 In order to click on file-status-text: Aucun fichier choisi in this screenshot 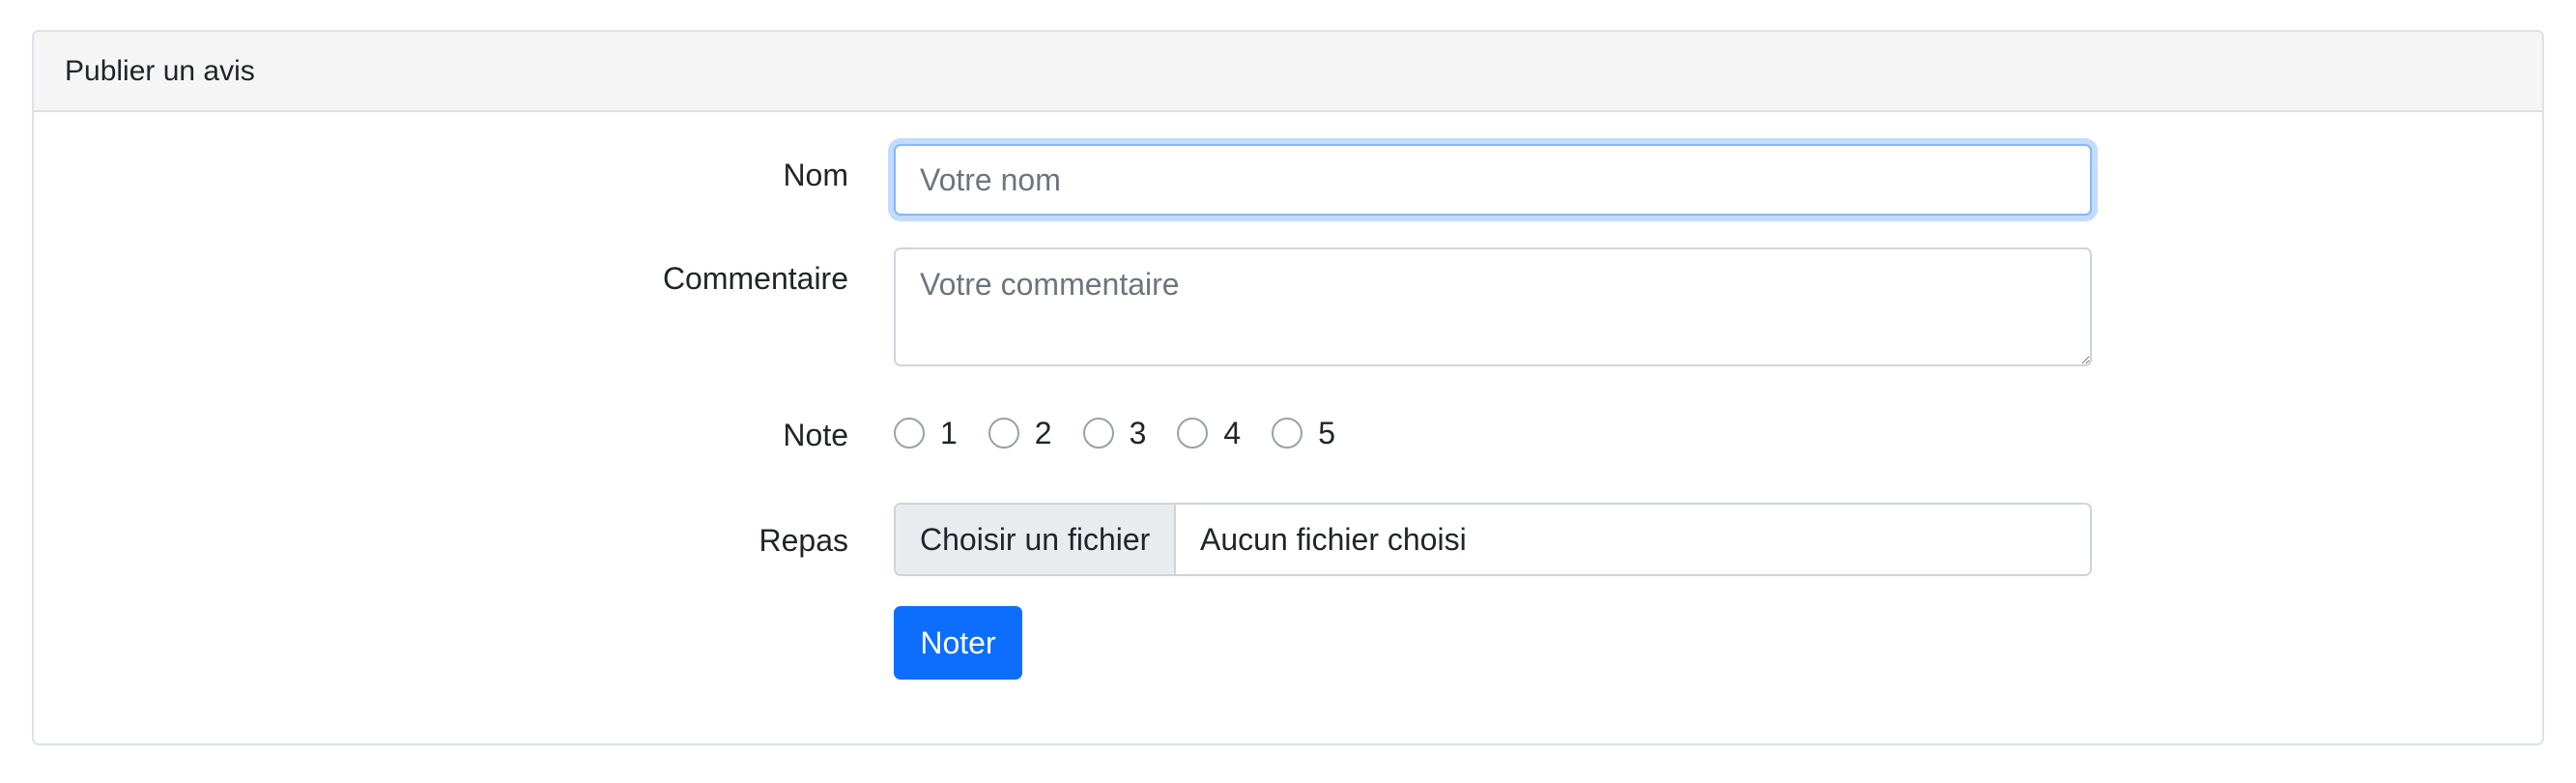, I will do `click(1334, 539)`.